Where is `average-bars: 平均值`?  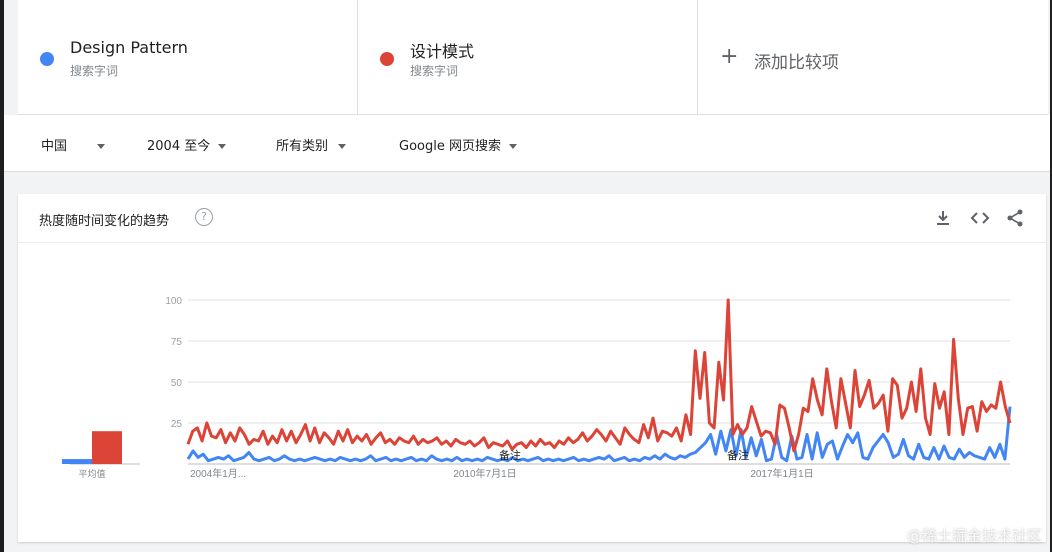
average-bars: 平均值 is located at coordinates (101, 455).